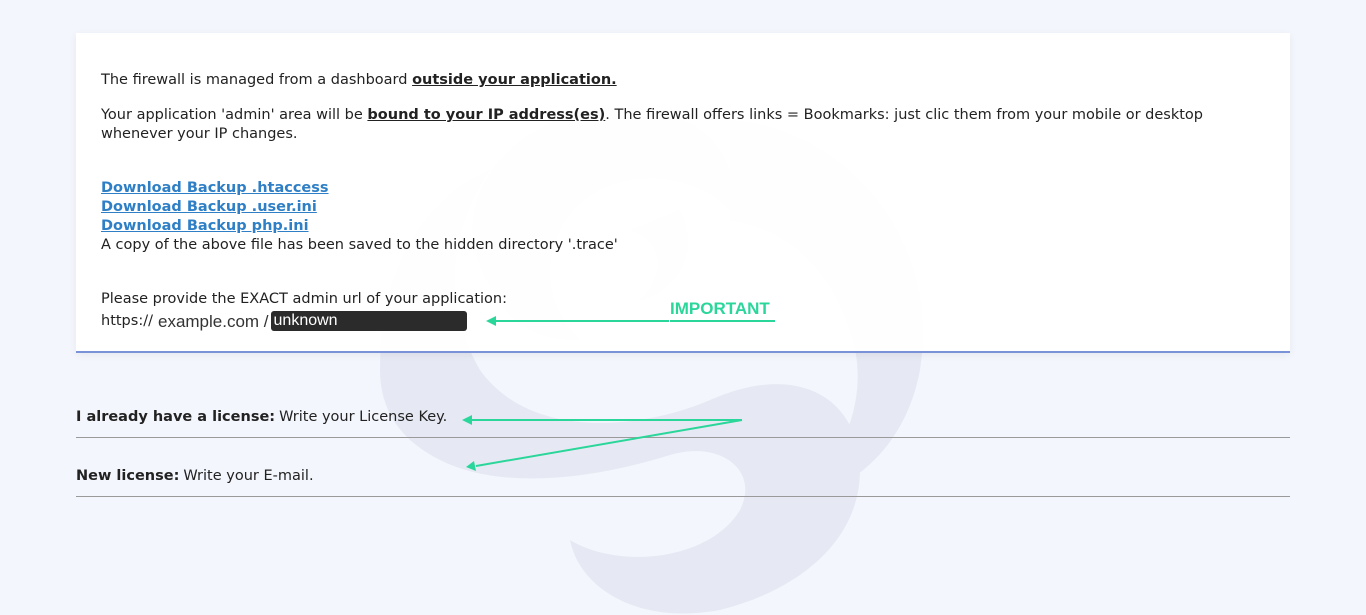 The width and height of the screenshot is (1366, 615). Describe the element at coordinates (176, 417) in the screenshot. I see `existing-license-label: I already have a license:` at that location.